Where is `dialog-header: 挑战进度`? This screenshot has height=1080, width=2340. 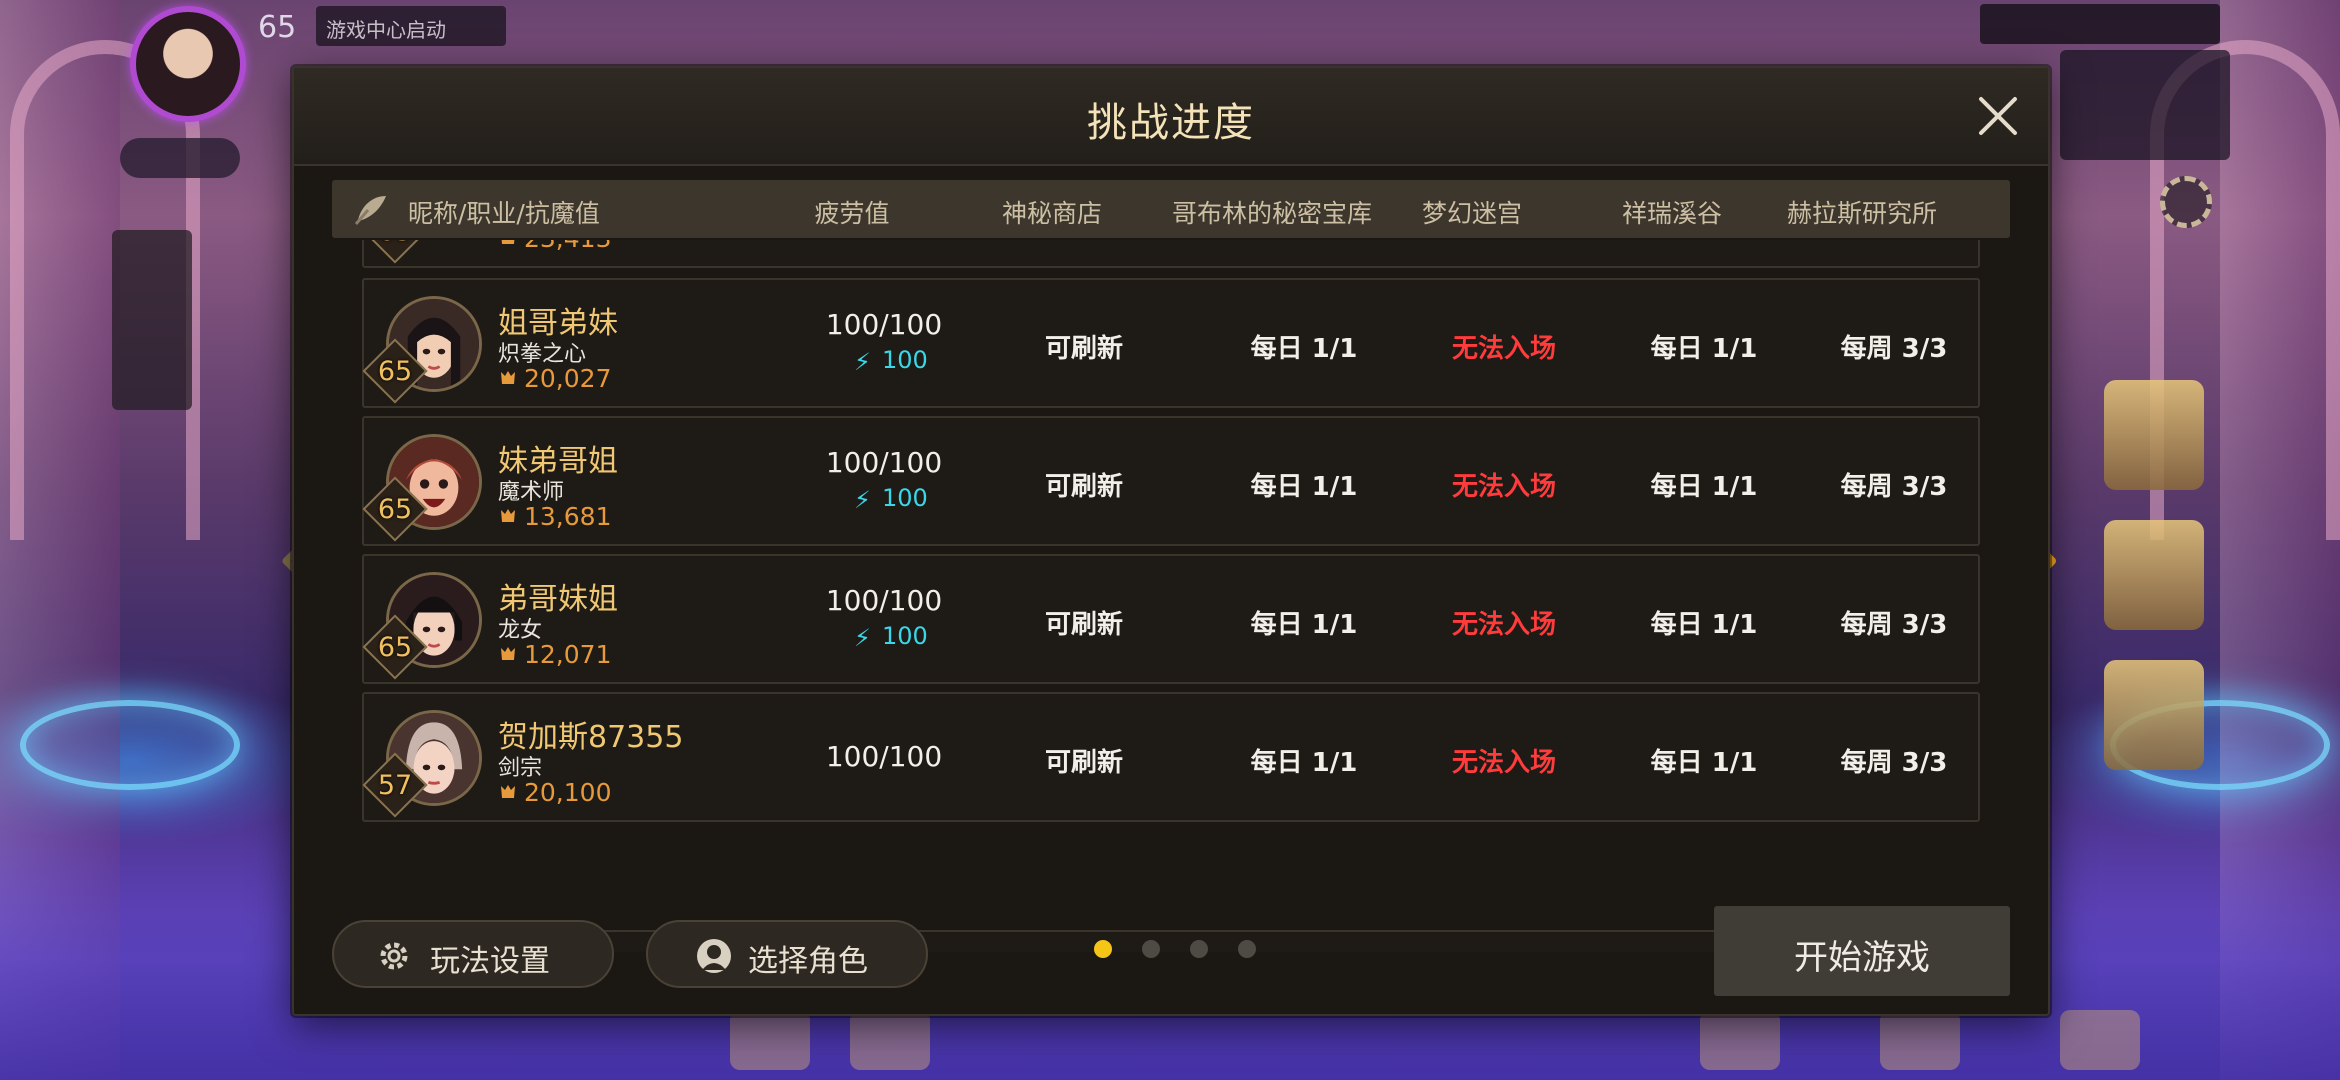 dialog-header: 挑战进度 is located at coordinates (1171, 117).